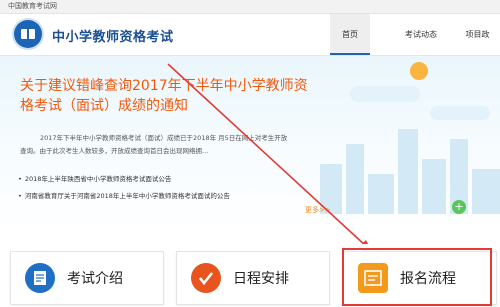 The width and height of the screenshot is (500, 307). Describe the element at coordinates (206, 278) in the screenshot. I see `schedule-check-icon` at that location.